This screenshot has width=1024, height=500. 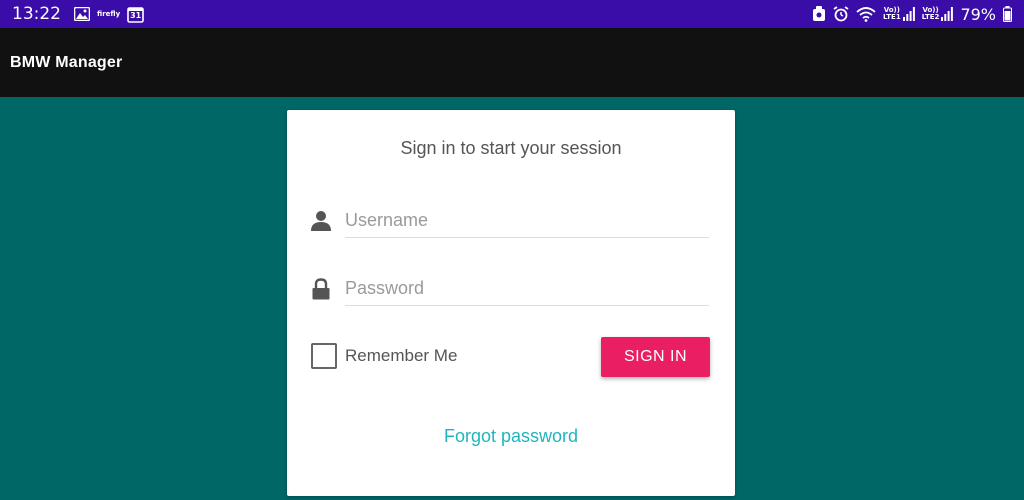 What do you see at coordinates (511, 436) in the screenshot?
I see `forgot-password-link: Forgot password` at bounding box center [511, 436].